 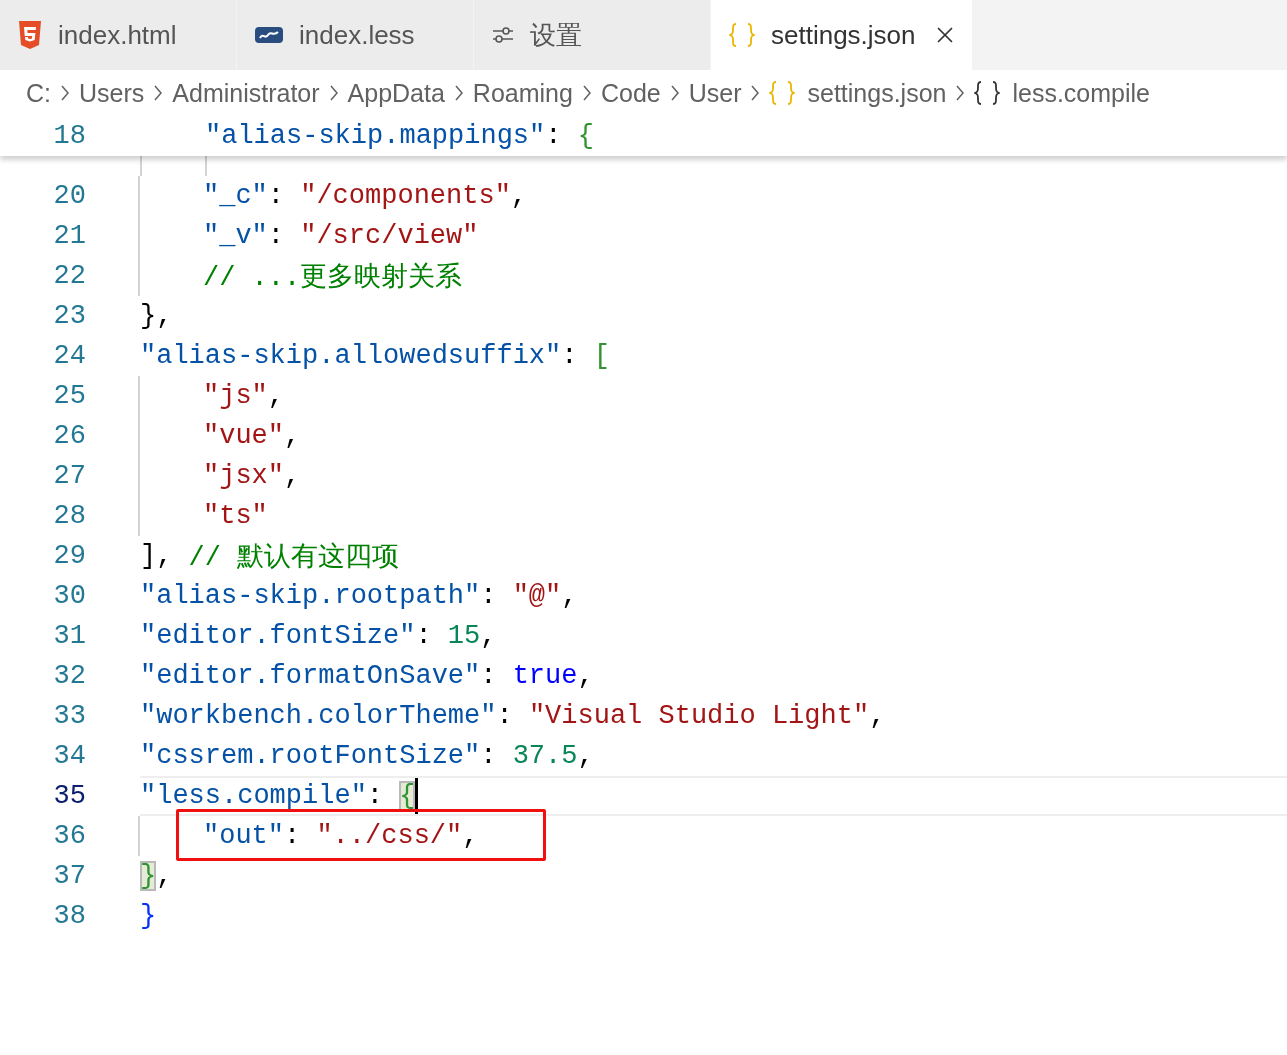 I want to click on breadcrumb-item: Administrator, so click(x=246, y=93).